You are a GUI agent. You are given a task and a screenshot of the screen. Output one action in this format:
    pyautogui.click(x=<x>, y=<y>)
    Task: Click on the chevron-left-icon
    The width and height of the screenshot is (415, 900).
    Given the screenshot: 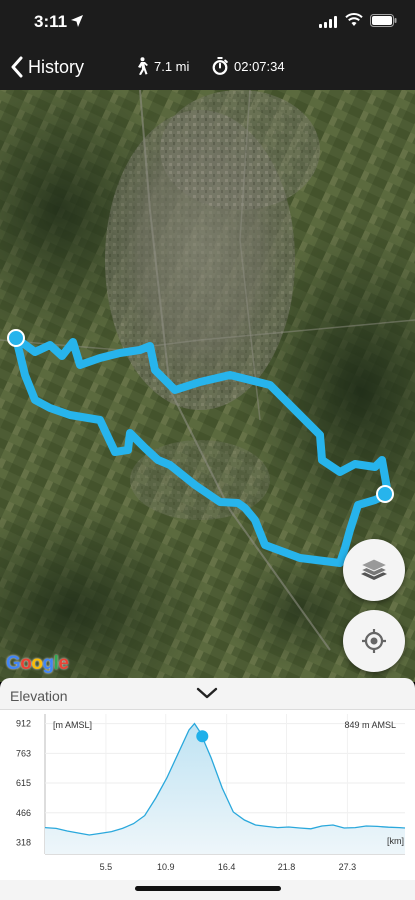 What is the action you would take?
    pyautogui.click(x=17, y=67)
    